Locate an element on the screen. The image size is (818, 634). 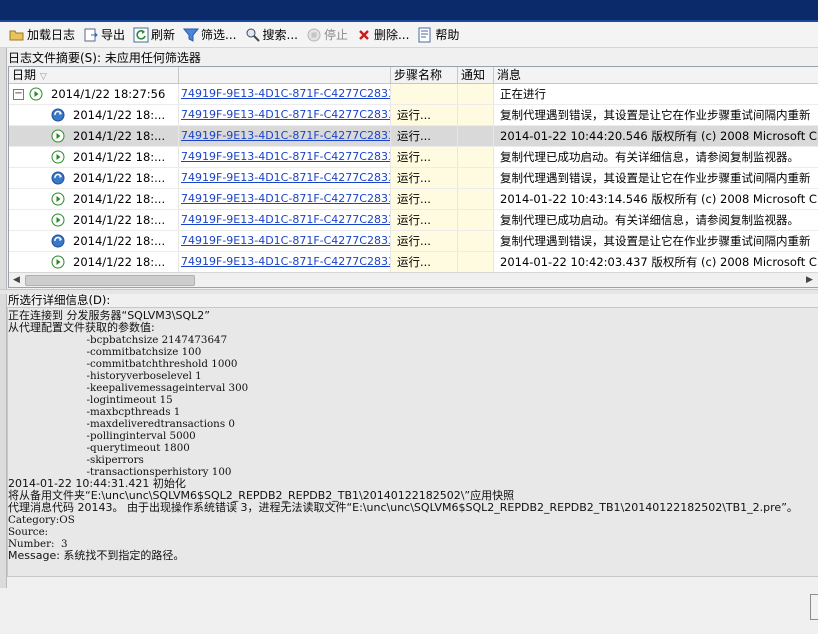
detail-line: -maxdeliveredtransactions 0 is located at coordinates (121, 424).